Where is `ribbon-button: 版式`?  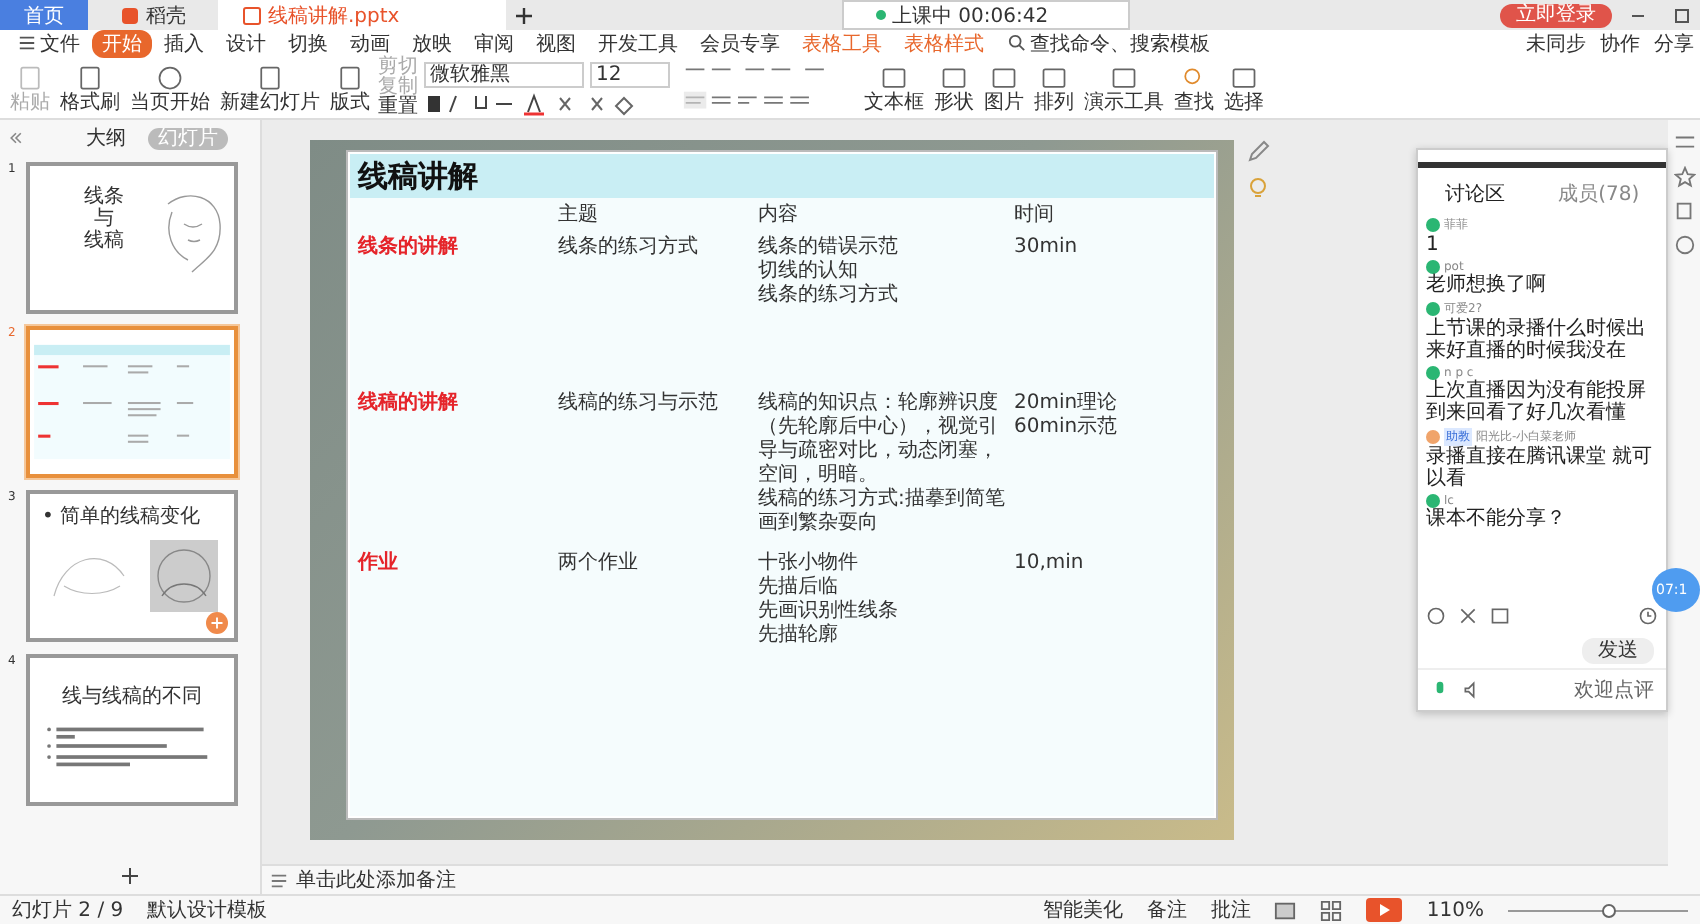 ribbon-button: 版式 is located at coordinates (350, 88).